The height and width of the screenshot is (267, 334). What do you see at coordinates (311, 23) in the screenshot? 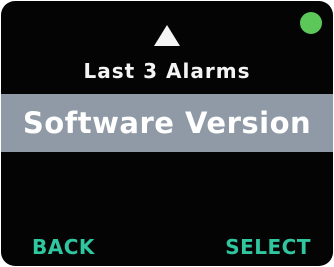
I see `status-dot-icon` at bounding box center [311, 23].